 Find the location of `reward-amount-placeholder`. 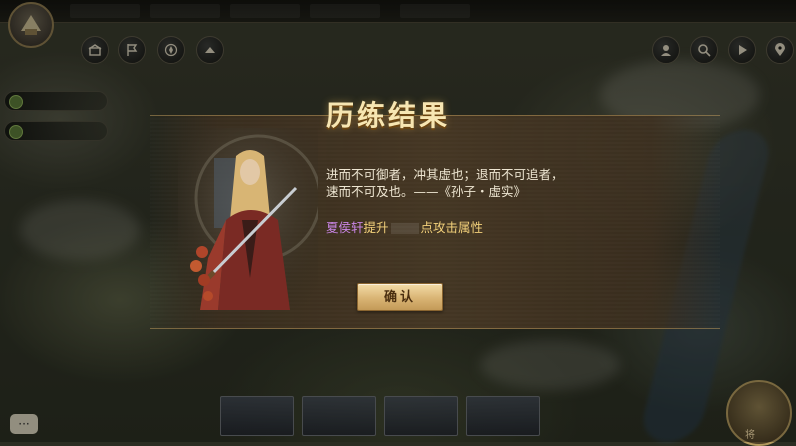

reward-amount-placeholder is located at coordinates (404, 228).